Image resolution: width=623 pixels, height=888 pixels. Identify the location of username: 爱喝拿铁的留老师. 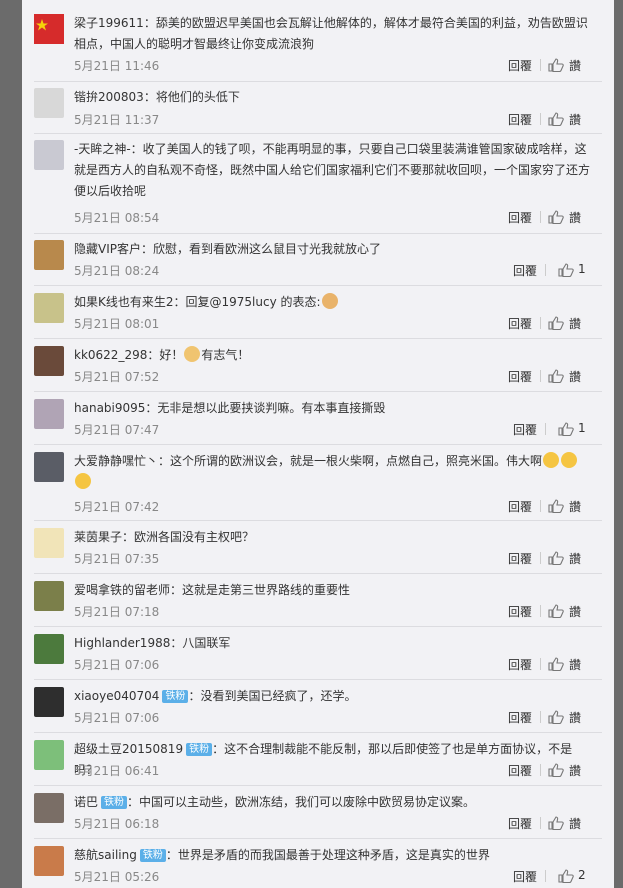
(122, 590).